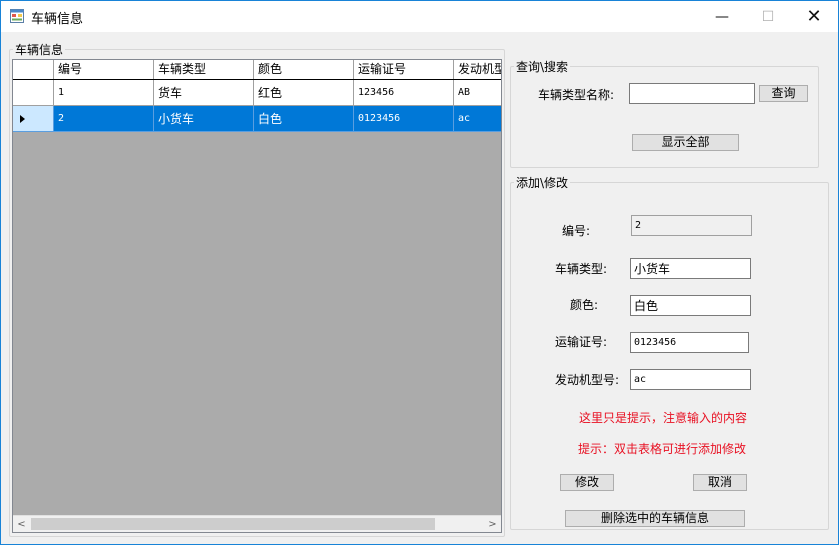 The width and height of the screenshot is (839, 545). Describe the element at coordinates (57, 19) in the screenshot. I see `window-title: 车辆信息` at that location.